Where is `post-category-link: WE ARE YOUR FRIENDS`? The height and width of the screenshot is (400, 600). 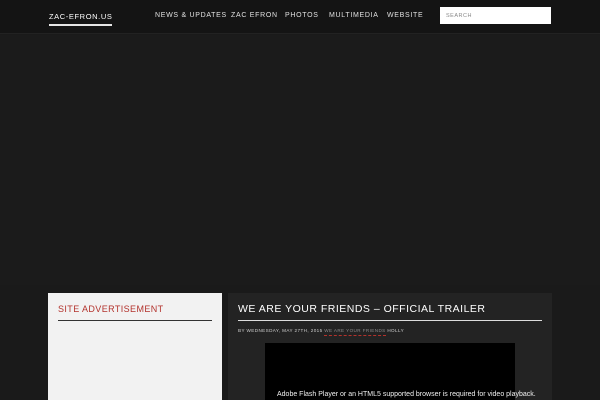
post-category-link: WE ARE YOUR FRIENDS is located at coordinates (355, 332).